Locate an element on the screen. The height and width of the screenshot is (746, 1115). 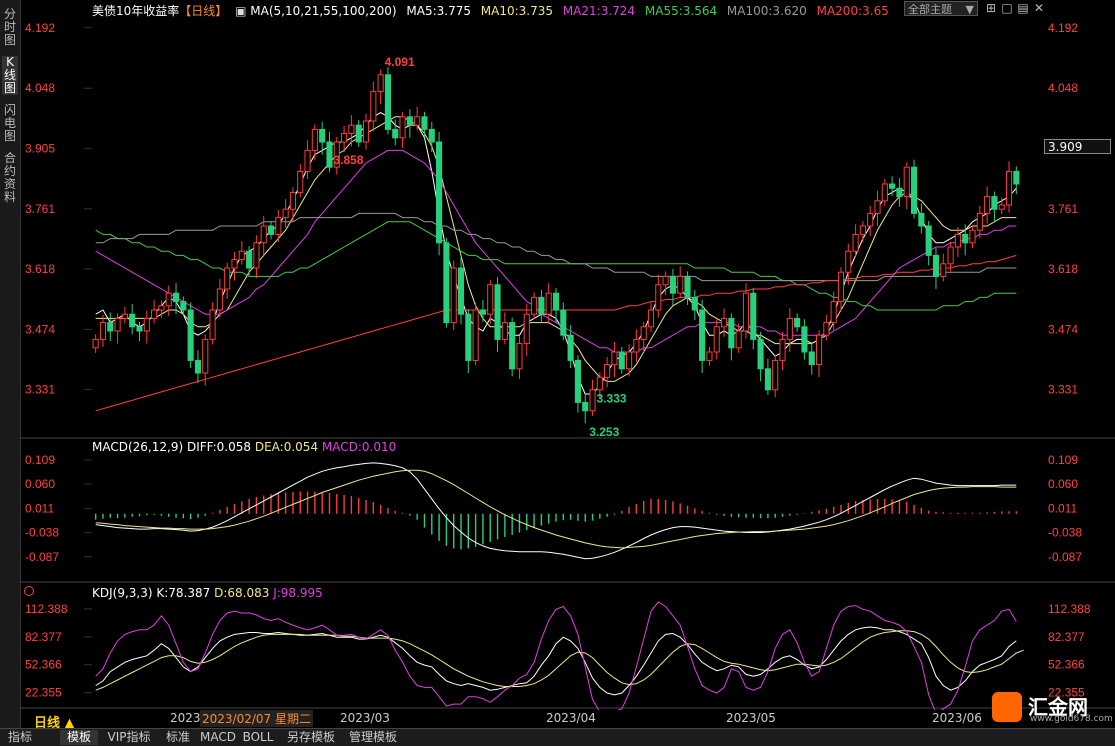
kdj-j: J:98.995 is located at coordinates (298, 593).